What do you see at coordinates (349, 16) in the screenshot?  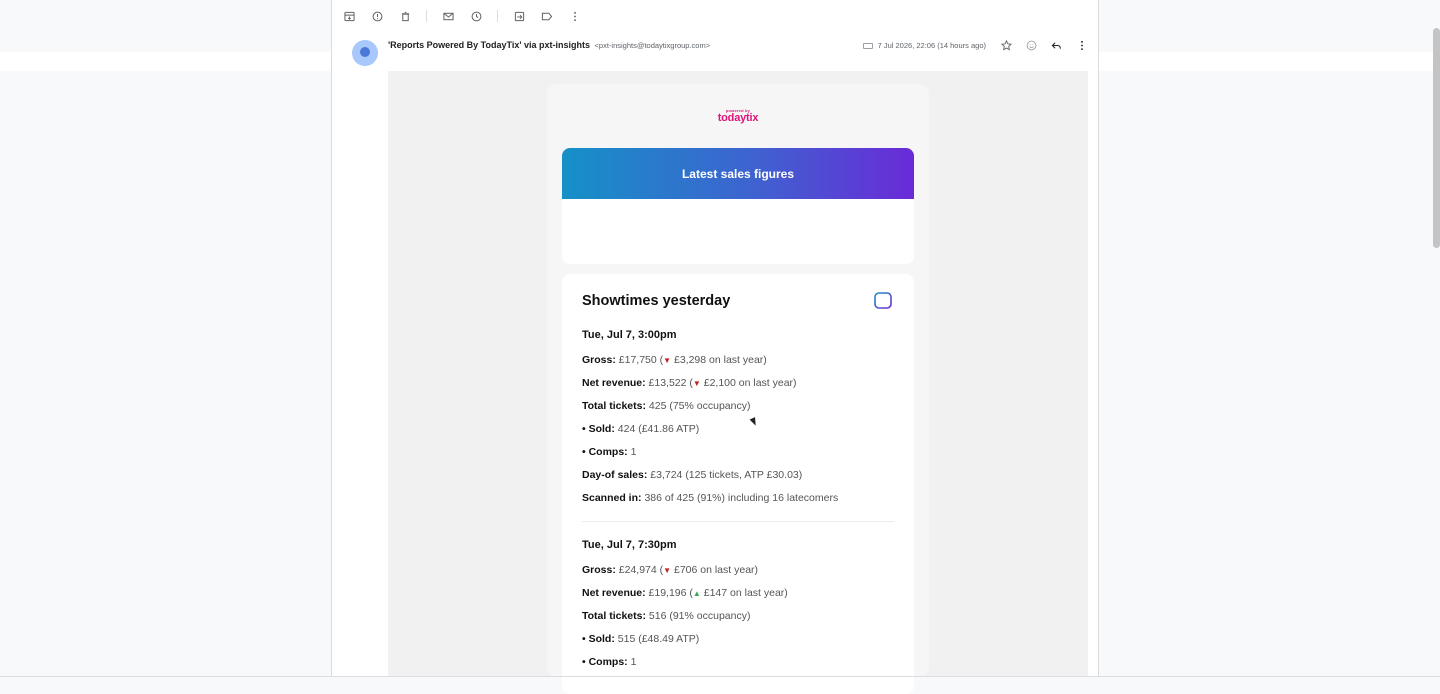 I see `archive-icon` at bounding box center [349, 16].